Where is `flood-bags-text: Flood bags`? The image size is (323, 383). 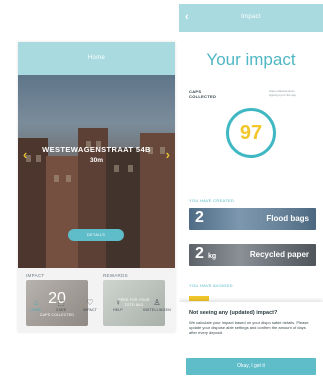
flood-bags-text: Flood bags is located at coordinates (287, 218).